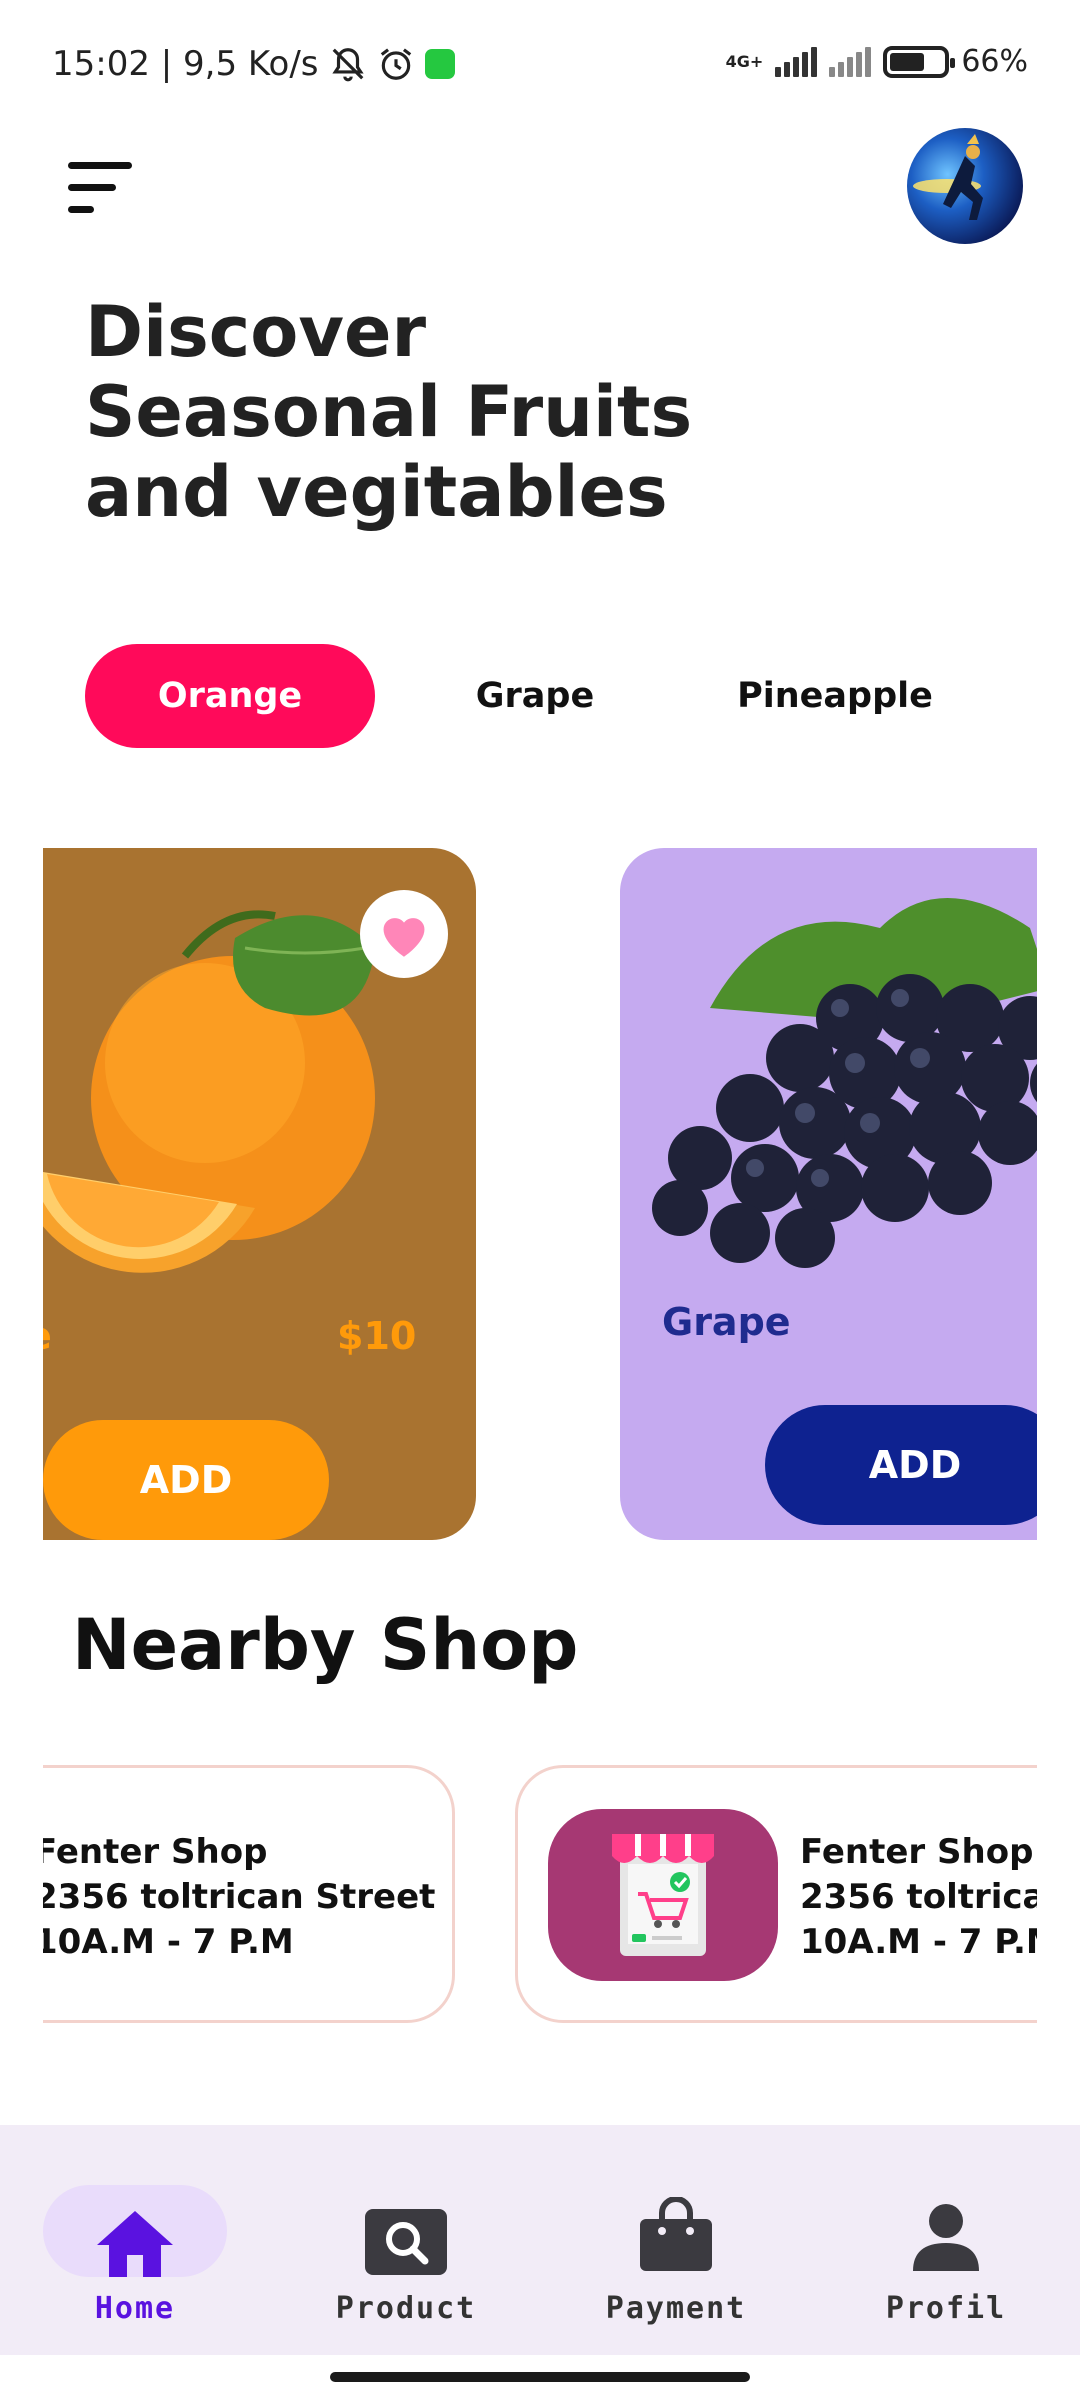  Describe the element at coordinates (844, 1083) in the screenshot. I see `grape-image` at that location.